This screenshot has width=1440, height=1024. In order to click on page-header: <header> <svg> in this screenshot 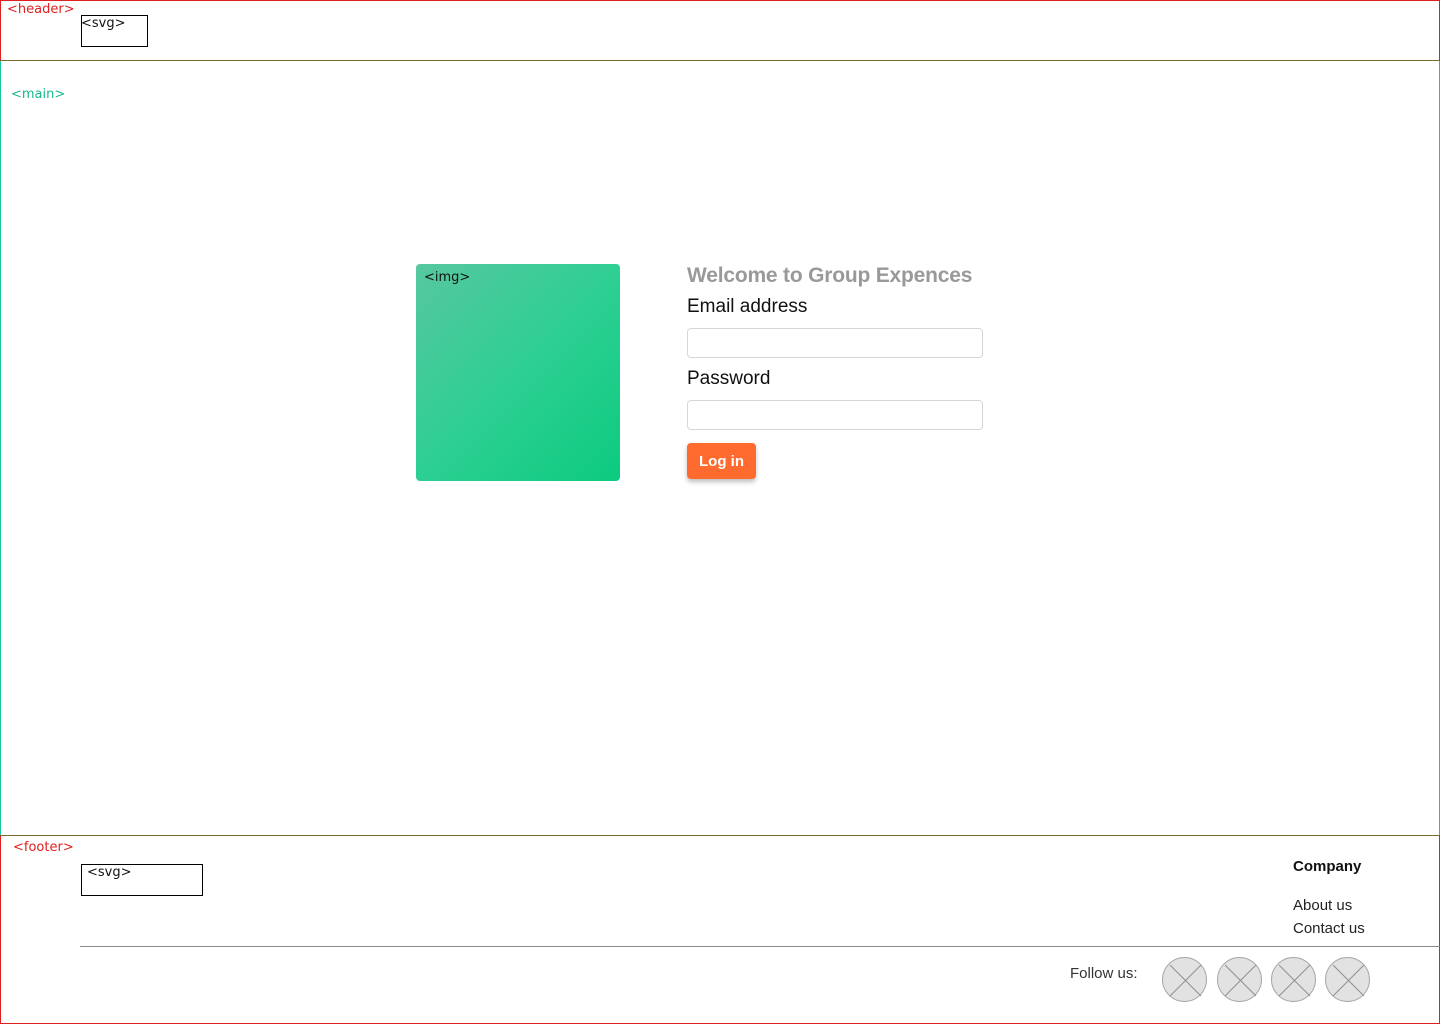, I will do `click(720, 30)`.